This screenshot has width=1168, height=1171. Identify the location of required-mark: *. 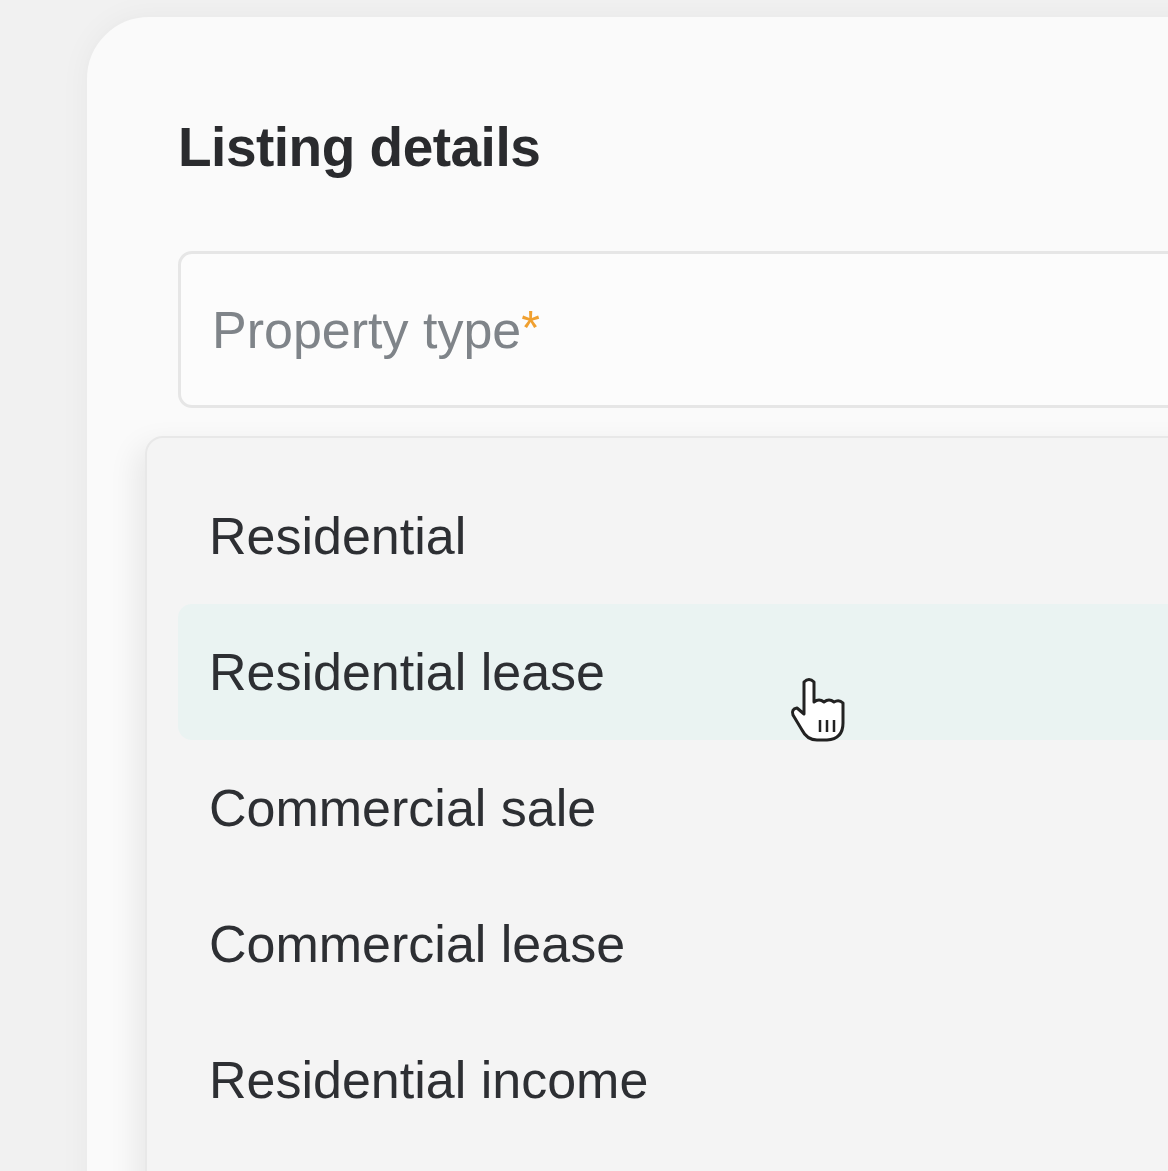
(530, 327).